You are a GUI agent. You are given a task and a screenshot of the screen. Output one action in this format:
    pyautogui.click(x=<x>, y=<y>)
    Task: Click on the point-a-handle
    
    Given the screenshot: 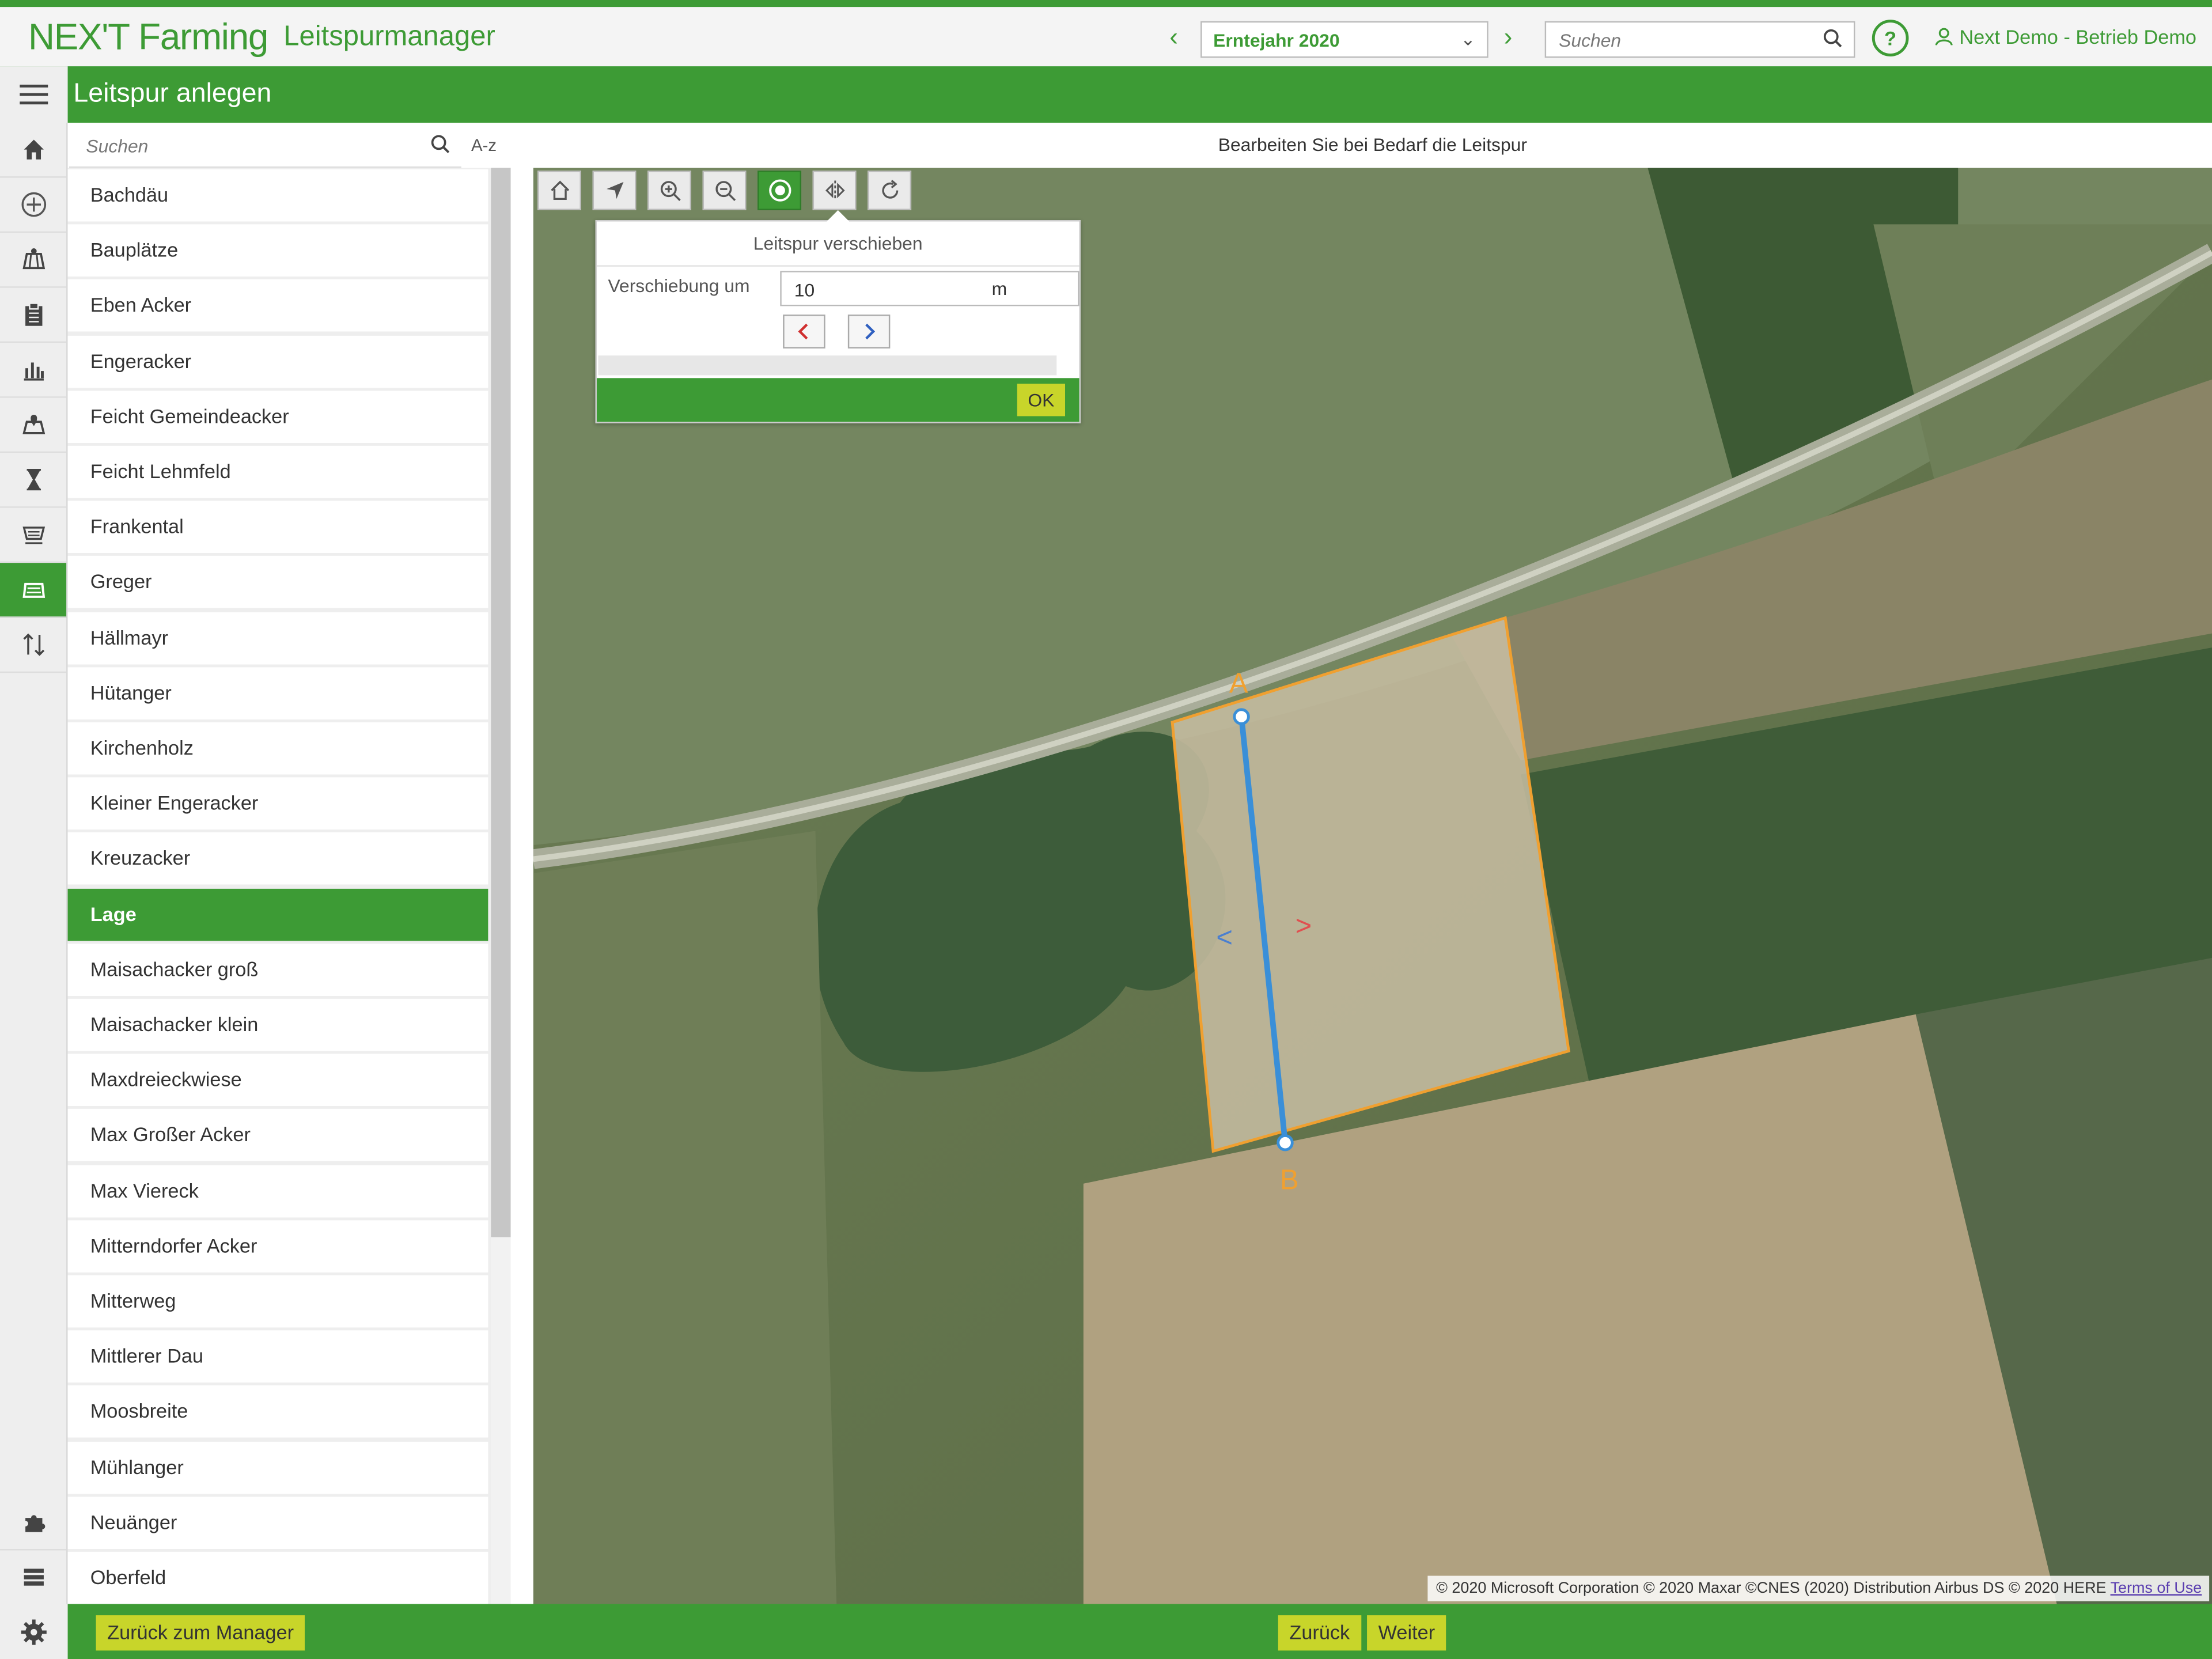 What is the action you would take?
    pyautogui.click(x=1241, y=716)
    